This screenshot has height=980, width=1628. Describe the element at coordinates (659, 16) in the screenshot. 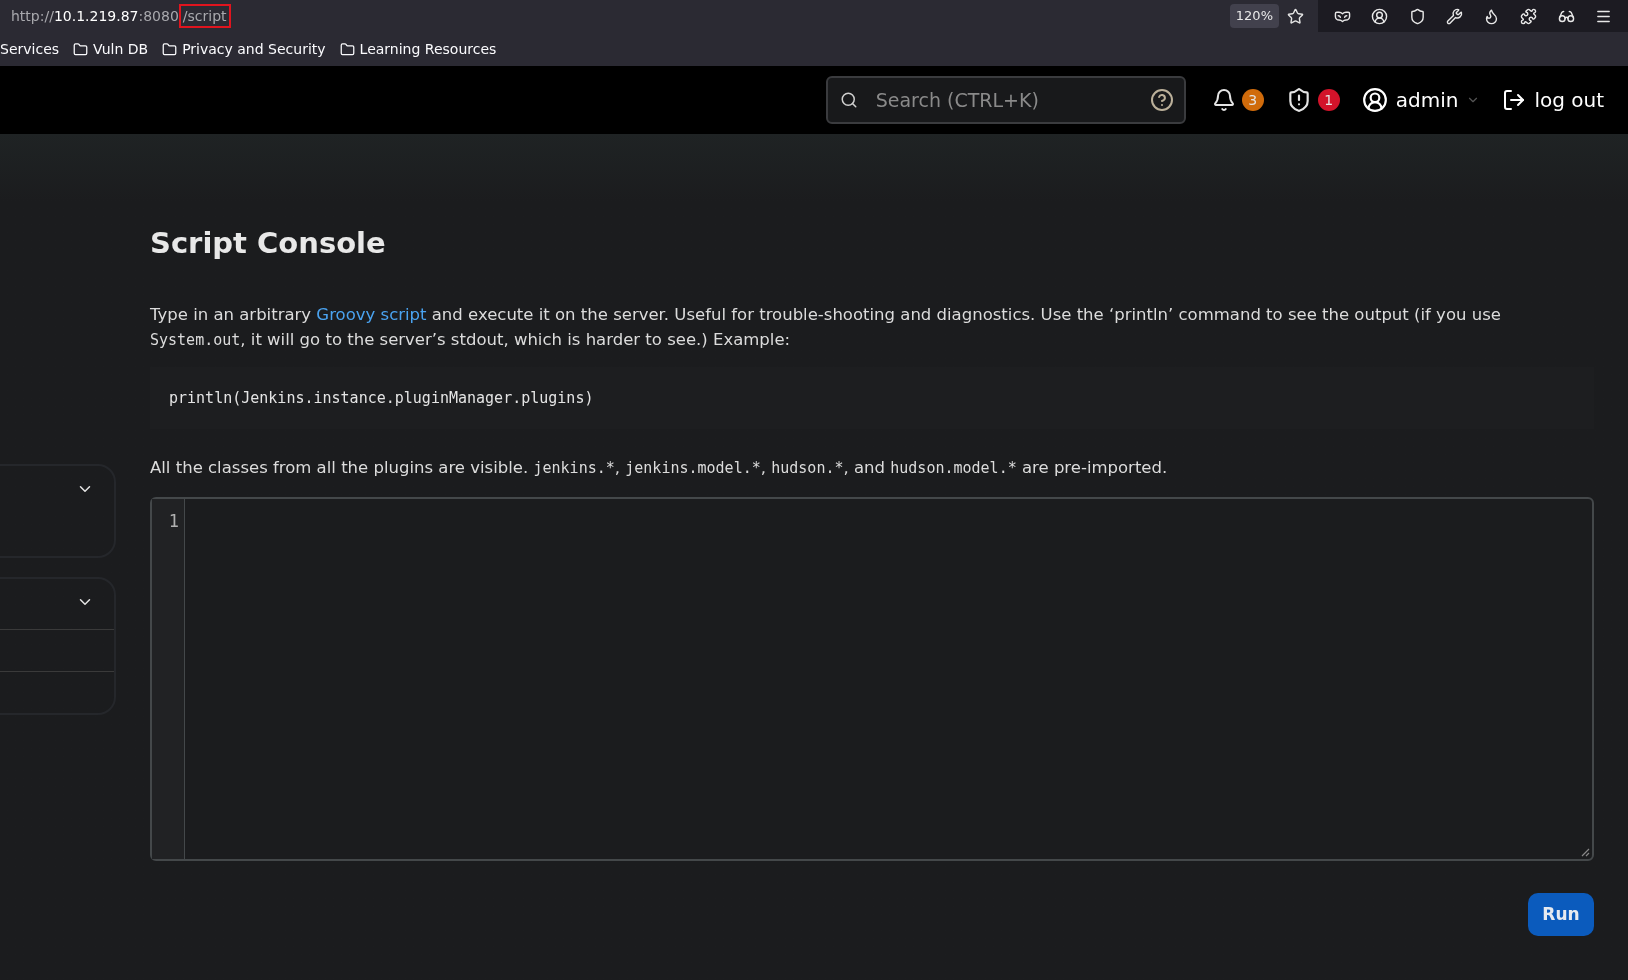

I see `address-bar: http://10.1.219.87:8080 /script 120%` at that location.